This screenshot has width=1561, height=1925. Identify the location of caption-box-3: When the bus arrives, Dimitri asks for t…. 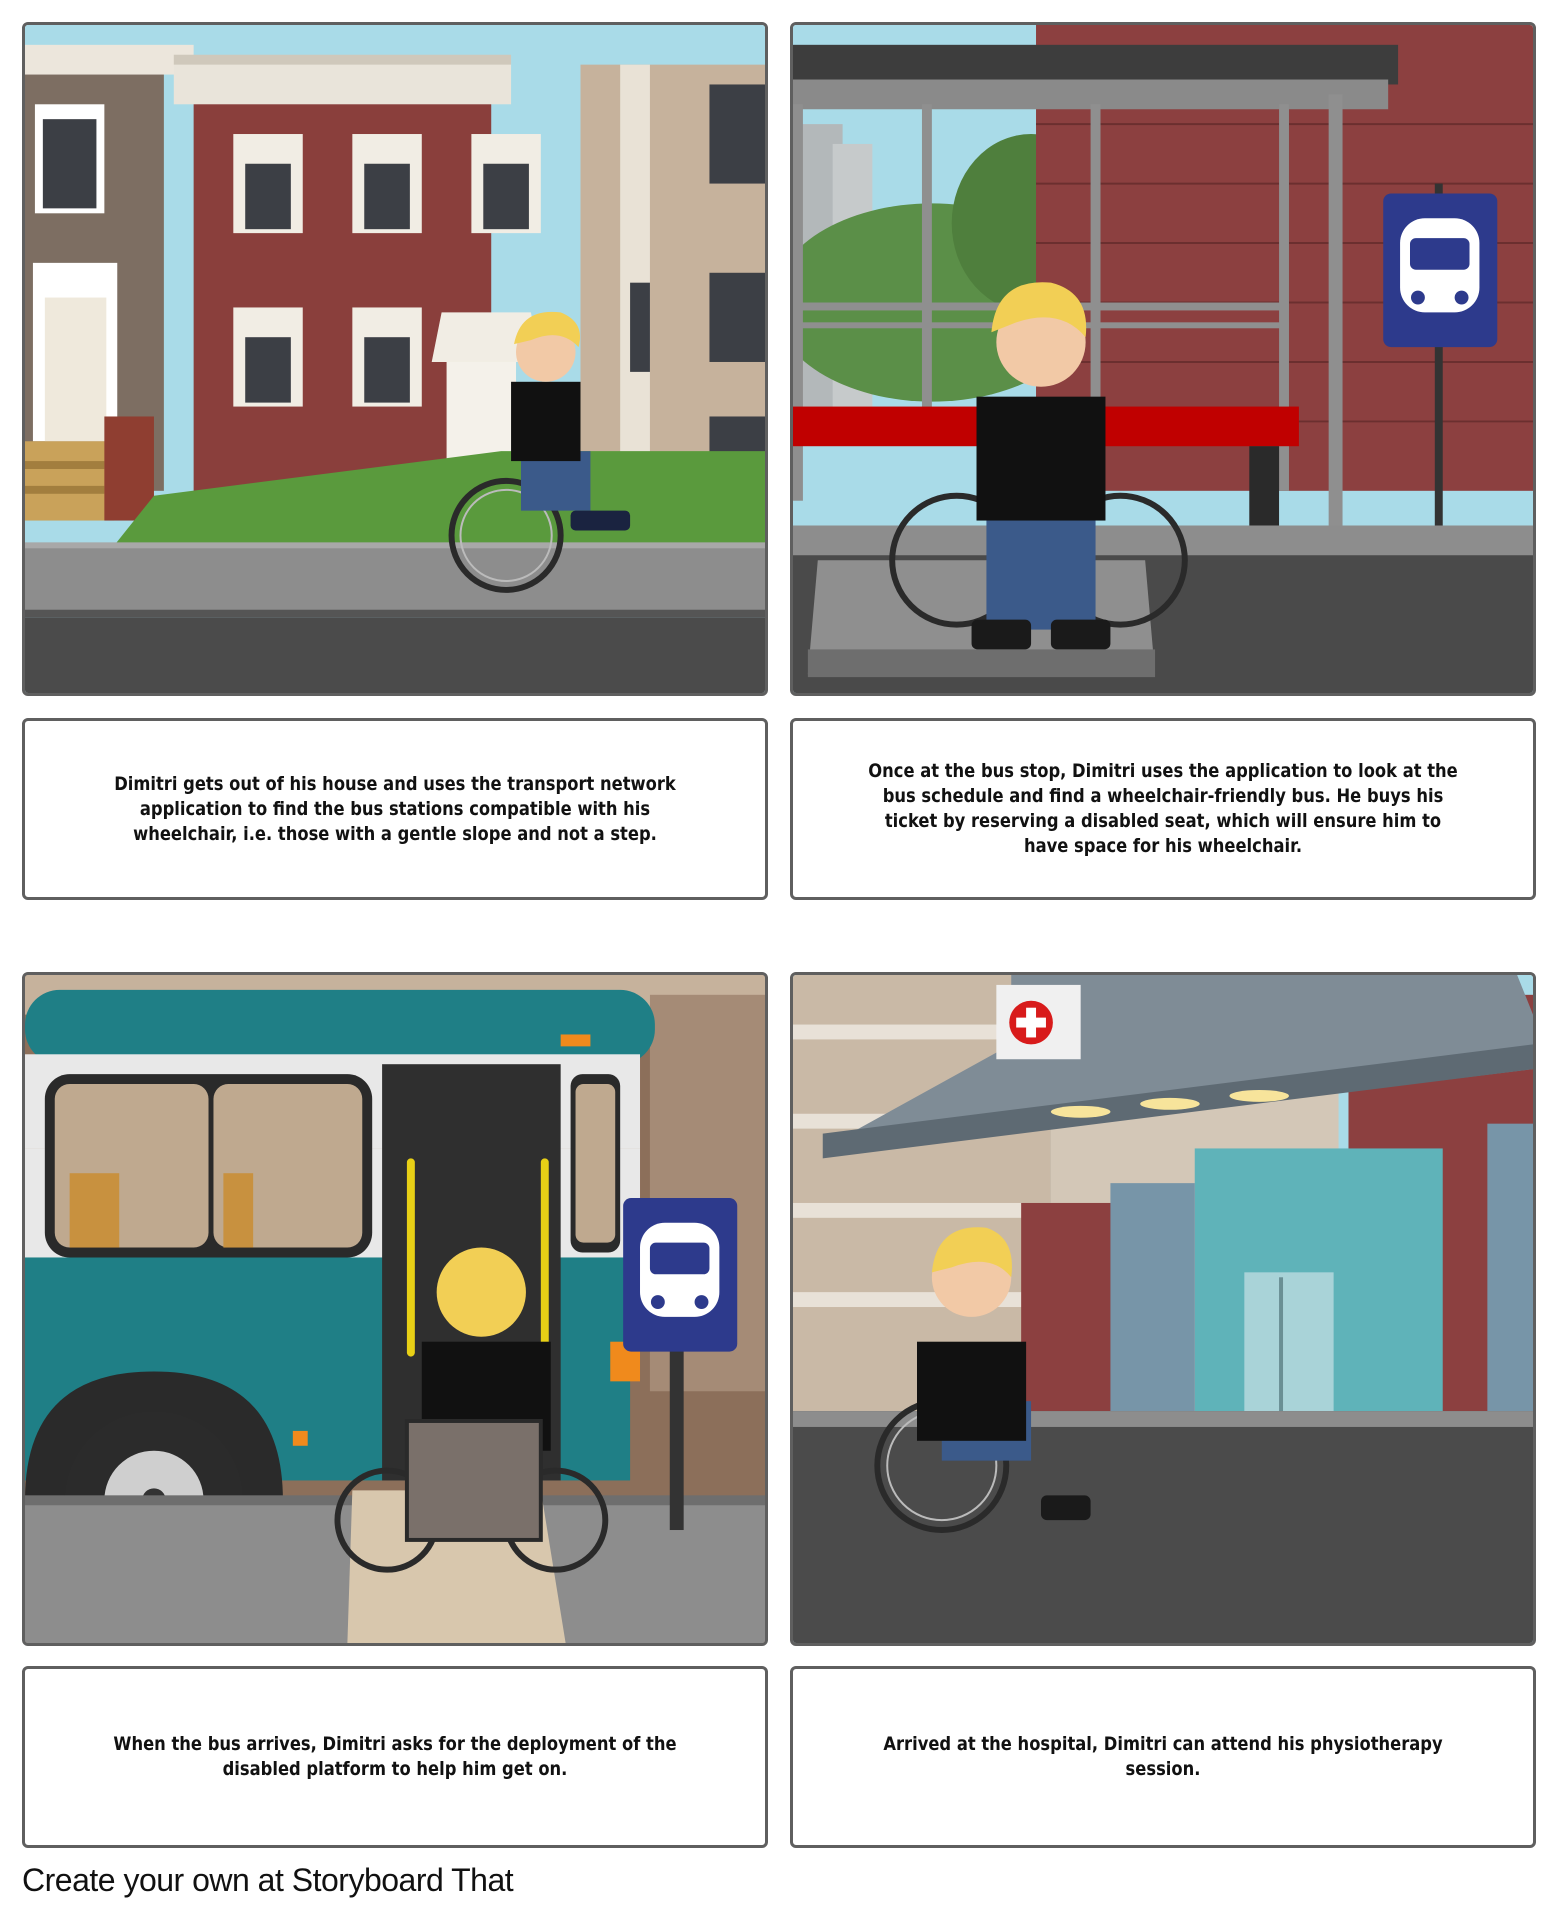
(395, 1757).